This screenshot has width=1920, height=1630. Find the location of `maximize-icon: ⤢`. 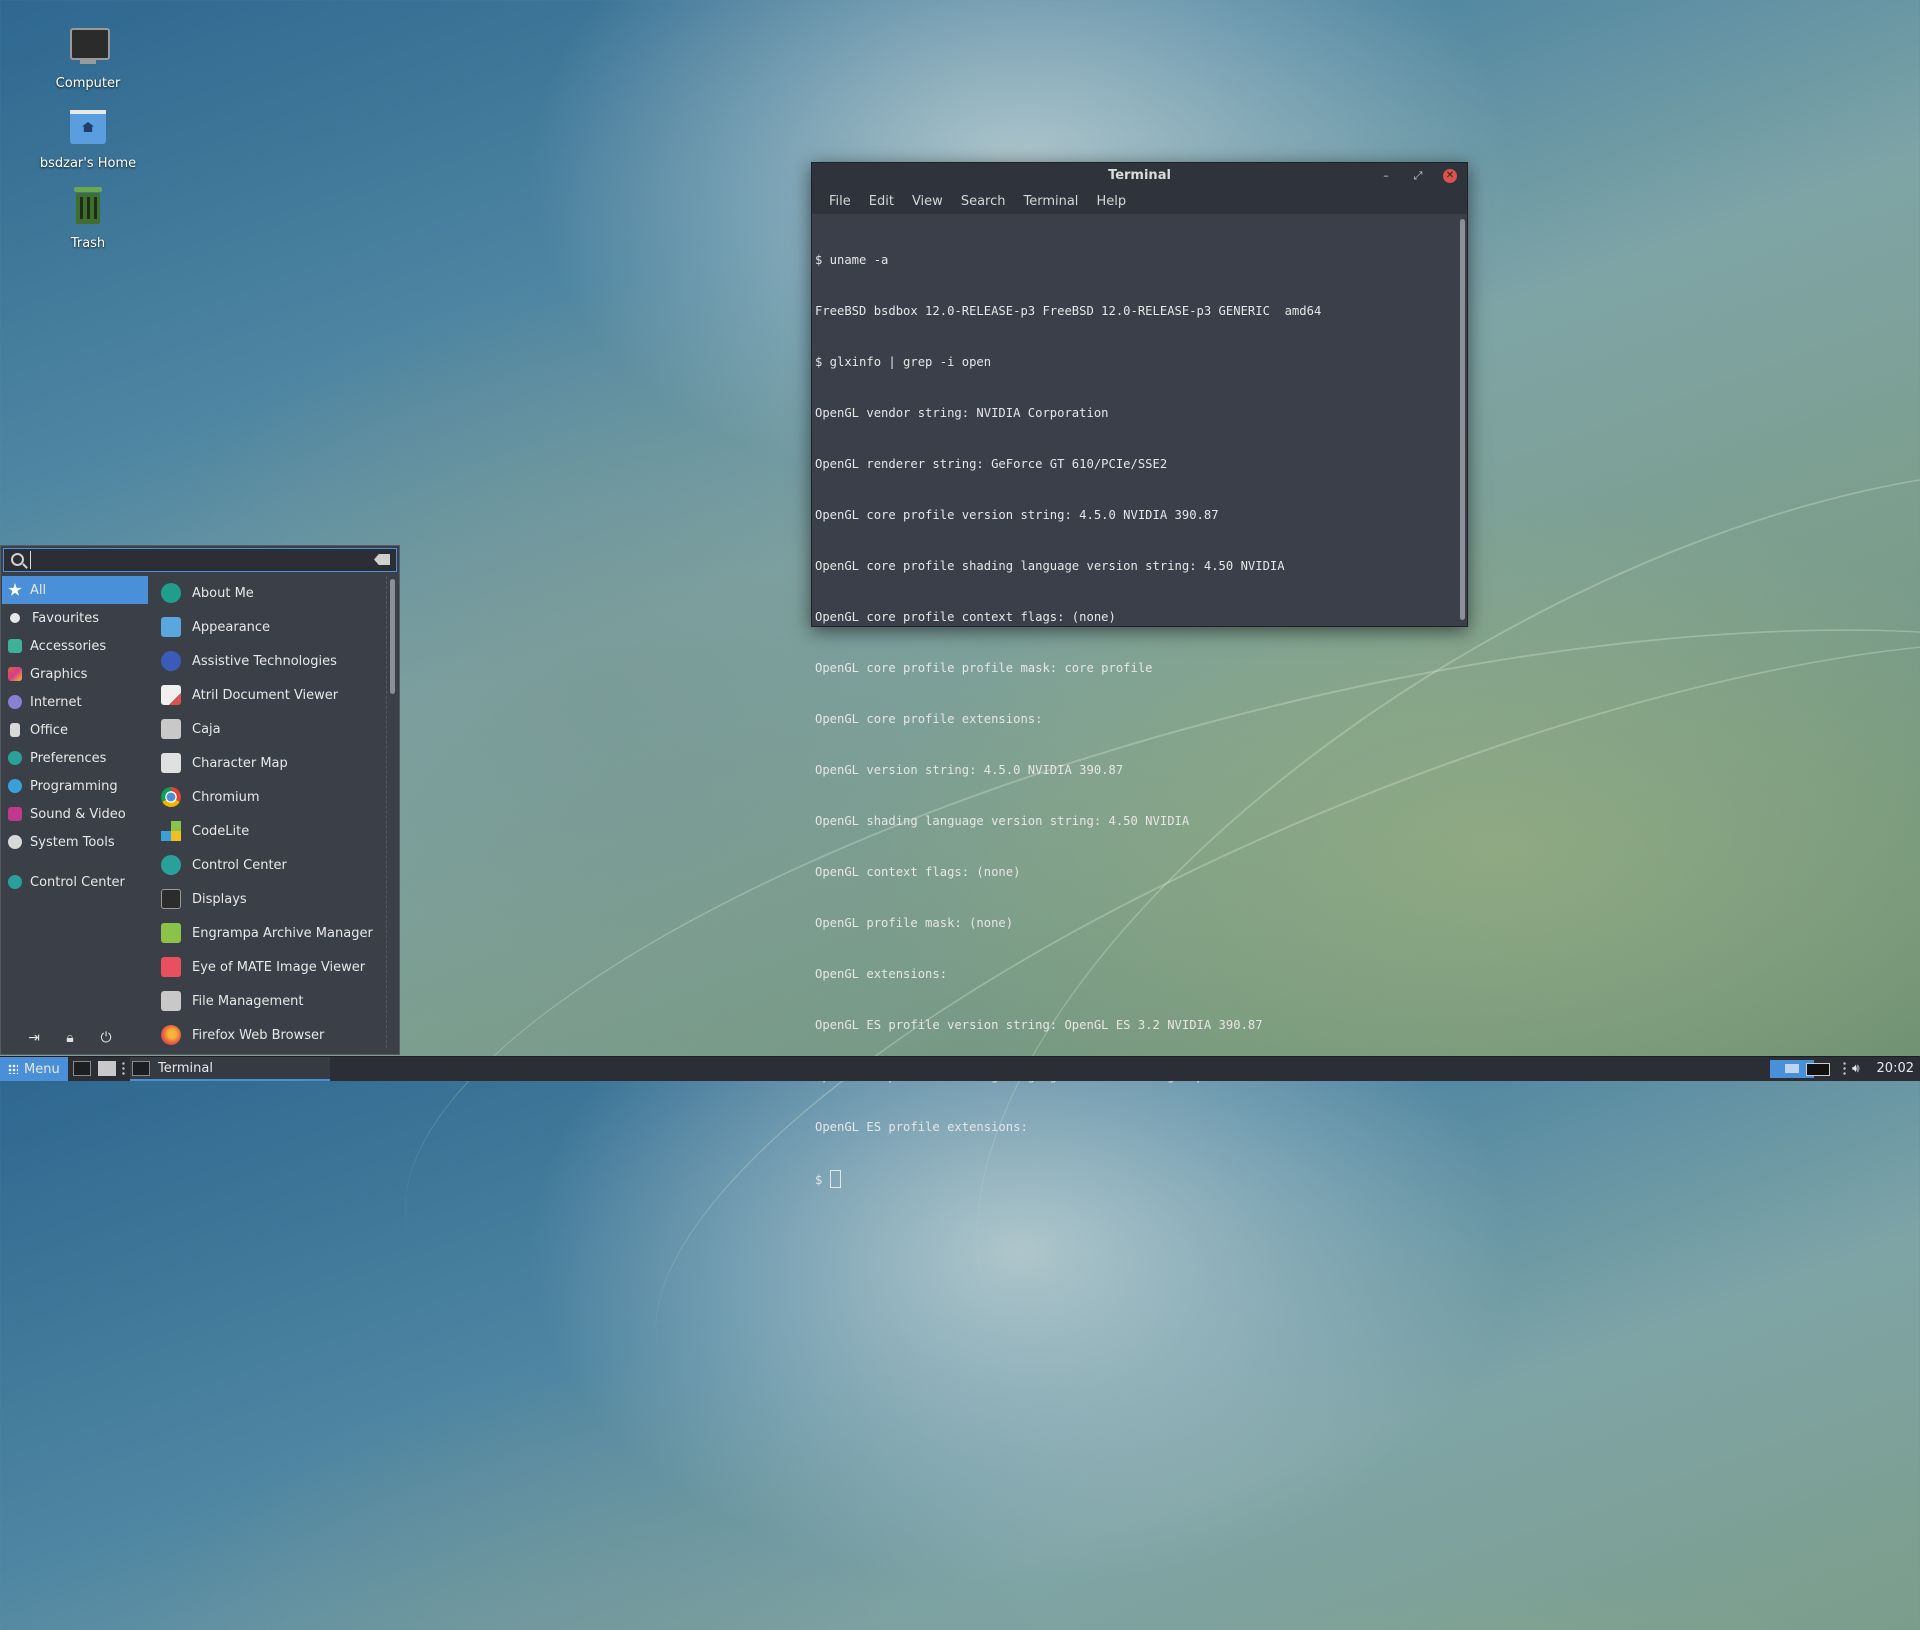

maximize-icon: ⤢ is located at coordinates (1418, 176).